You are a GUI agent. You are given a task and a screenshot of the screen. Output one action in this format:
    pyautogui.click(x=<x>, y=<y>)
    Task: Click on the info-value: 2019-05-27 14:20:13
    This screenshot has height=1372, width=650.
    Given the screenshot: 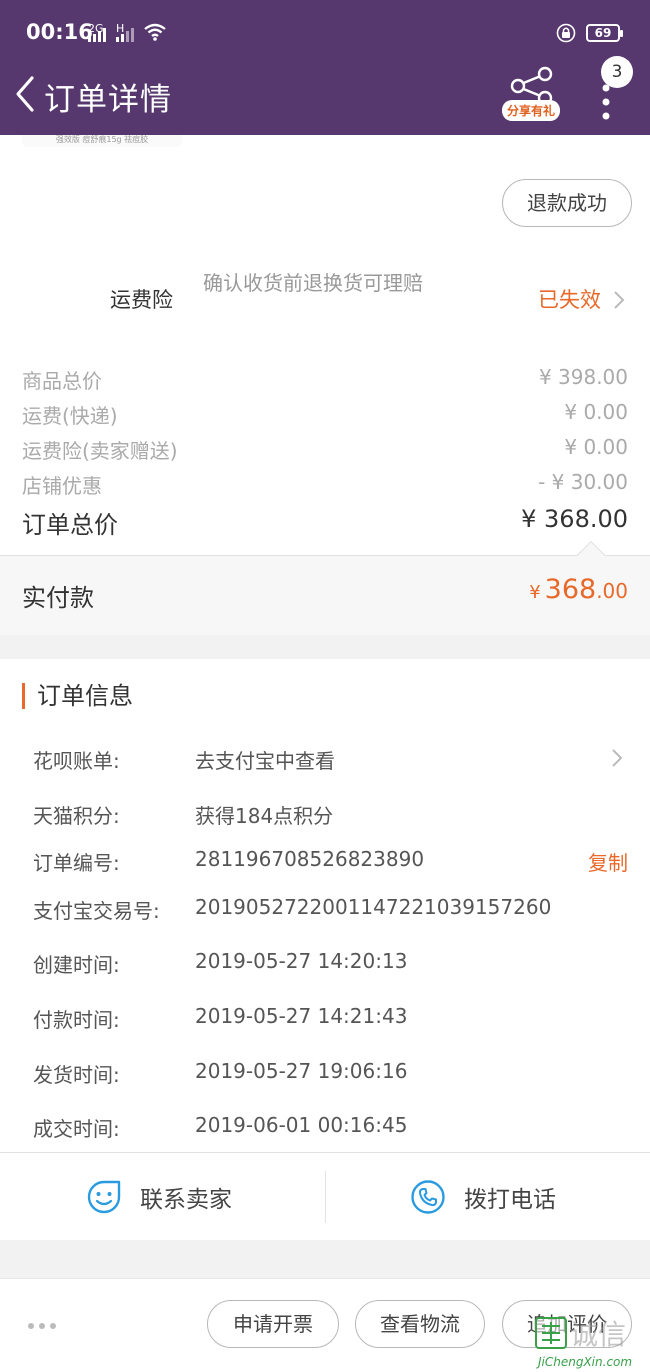 What is the action you would take?
    pyautogui.click(x=301, y=961)
    